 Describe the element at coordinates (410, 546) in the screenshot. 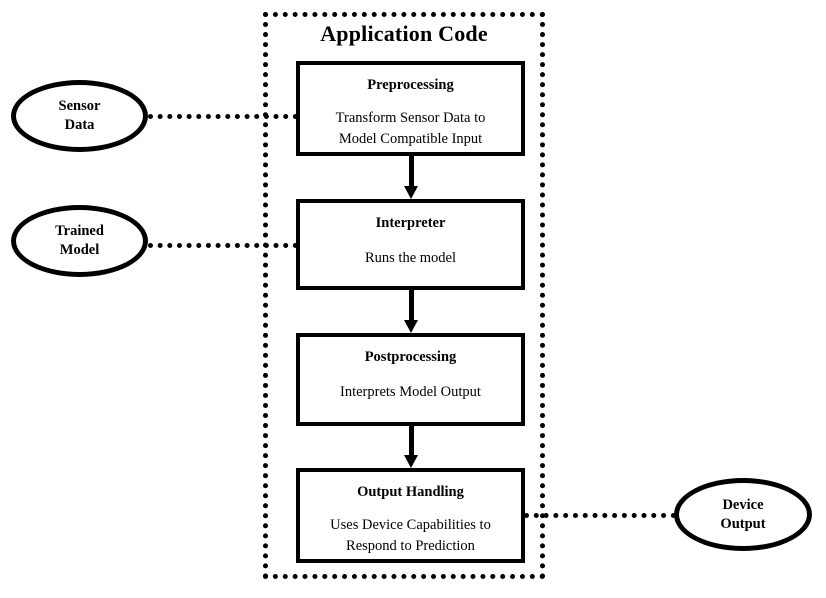

I see `process-box-description-line: Respond to Prediction` at that location.